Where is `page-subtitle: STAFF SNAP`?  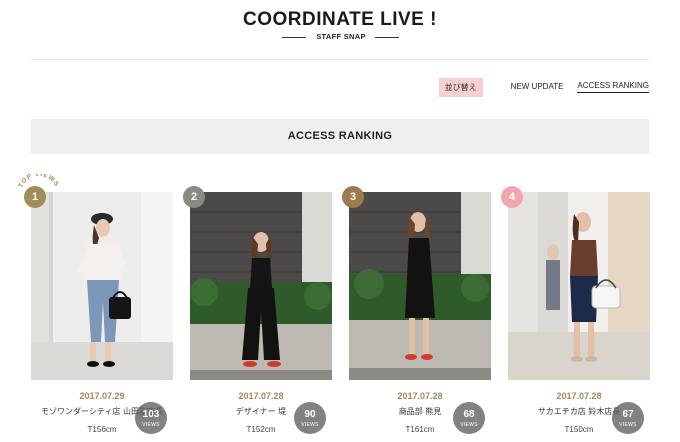
page-subtitle: STAFF SNAP is located at coordinates (341, 36).